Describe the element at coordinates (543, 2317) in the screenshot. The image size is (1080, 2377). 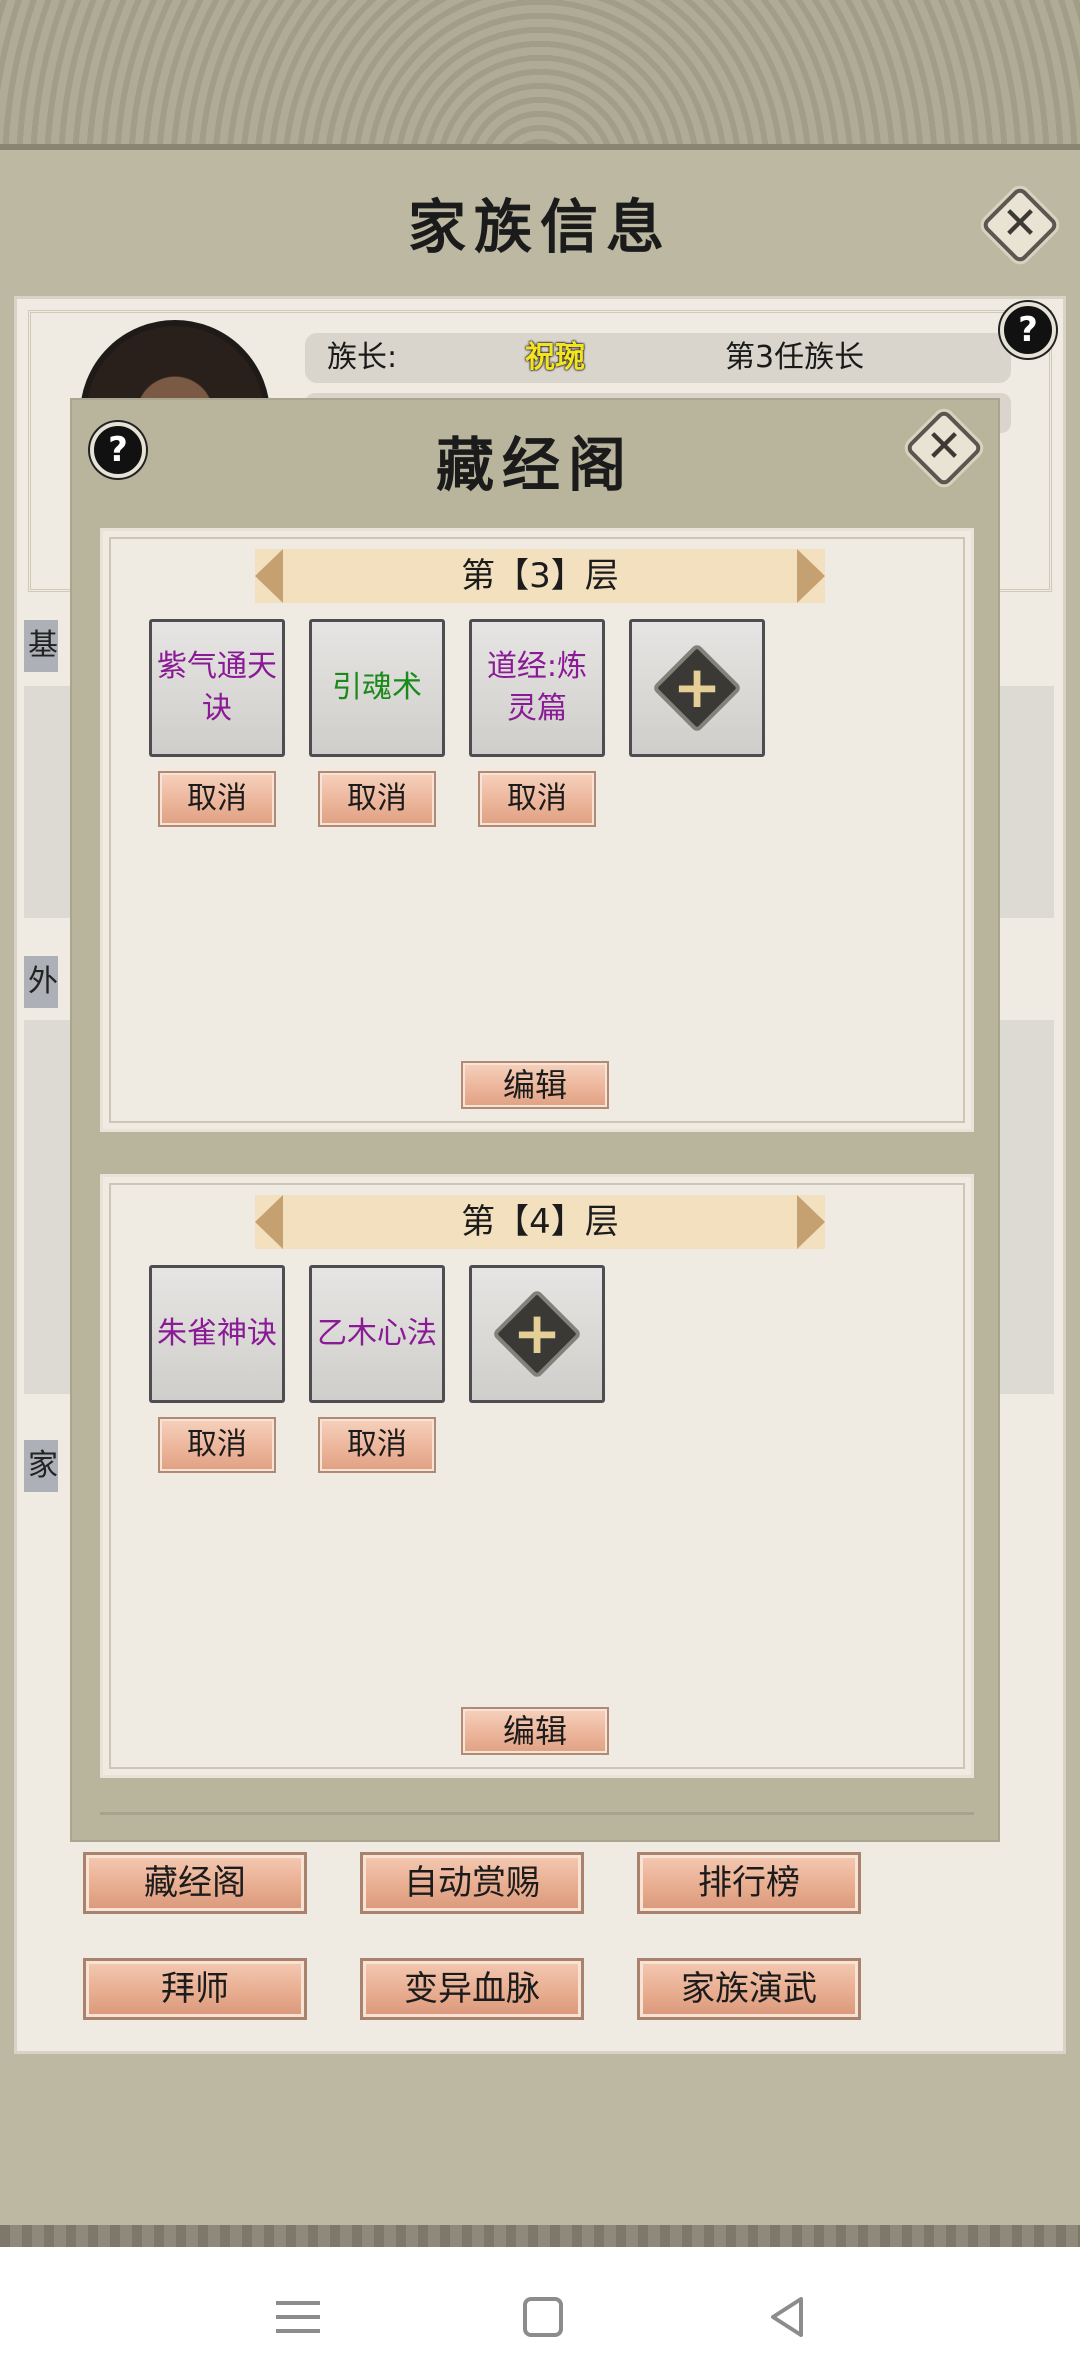
I see `home-icon` at that location.